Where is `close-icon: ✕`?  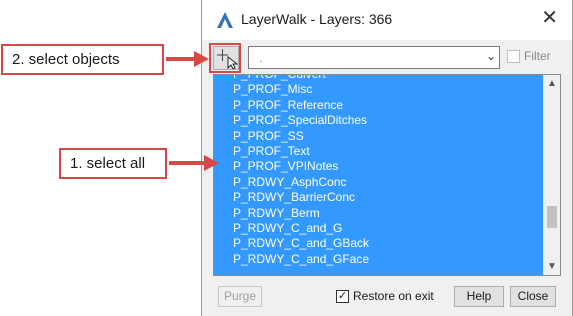 close-icon: ✕ is located at coordinates (549, 18).